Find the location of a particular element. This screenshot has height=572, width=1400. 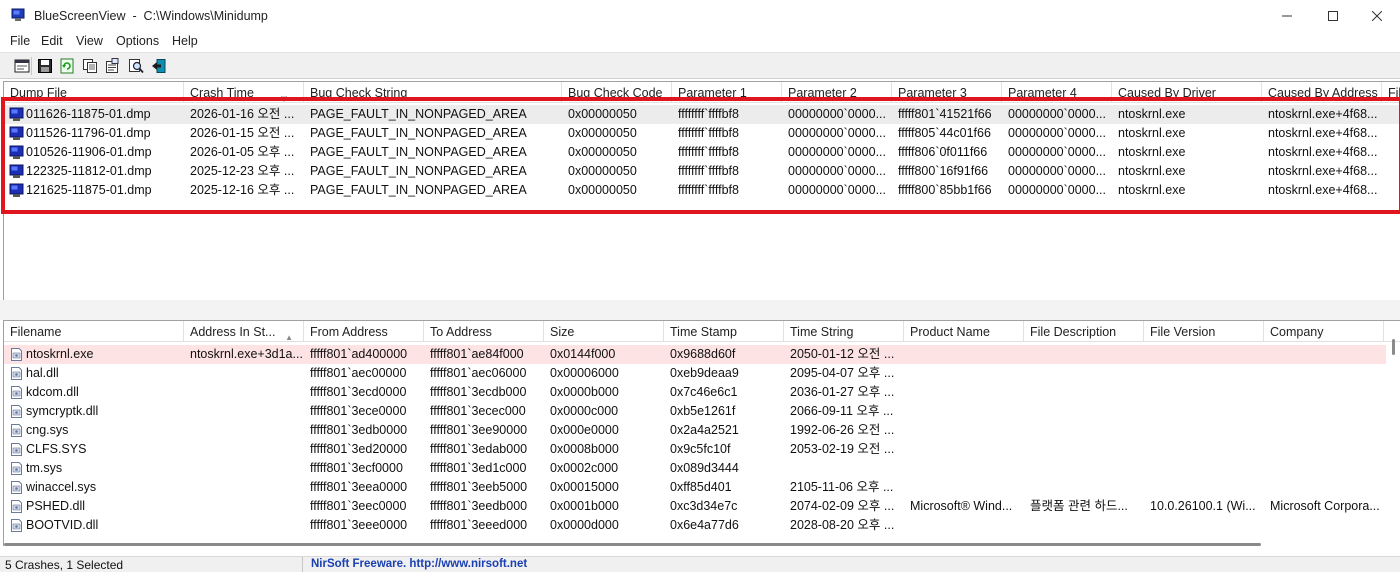

exit-button is located at coordinates (159, 66).